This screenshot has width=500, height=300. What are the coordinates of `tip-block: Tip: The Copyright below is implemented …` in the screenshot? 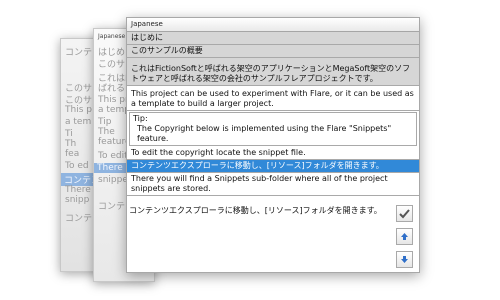 It's located at (273, 129).